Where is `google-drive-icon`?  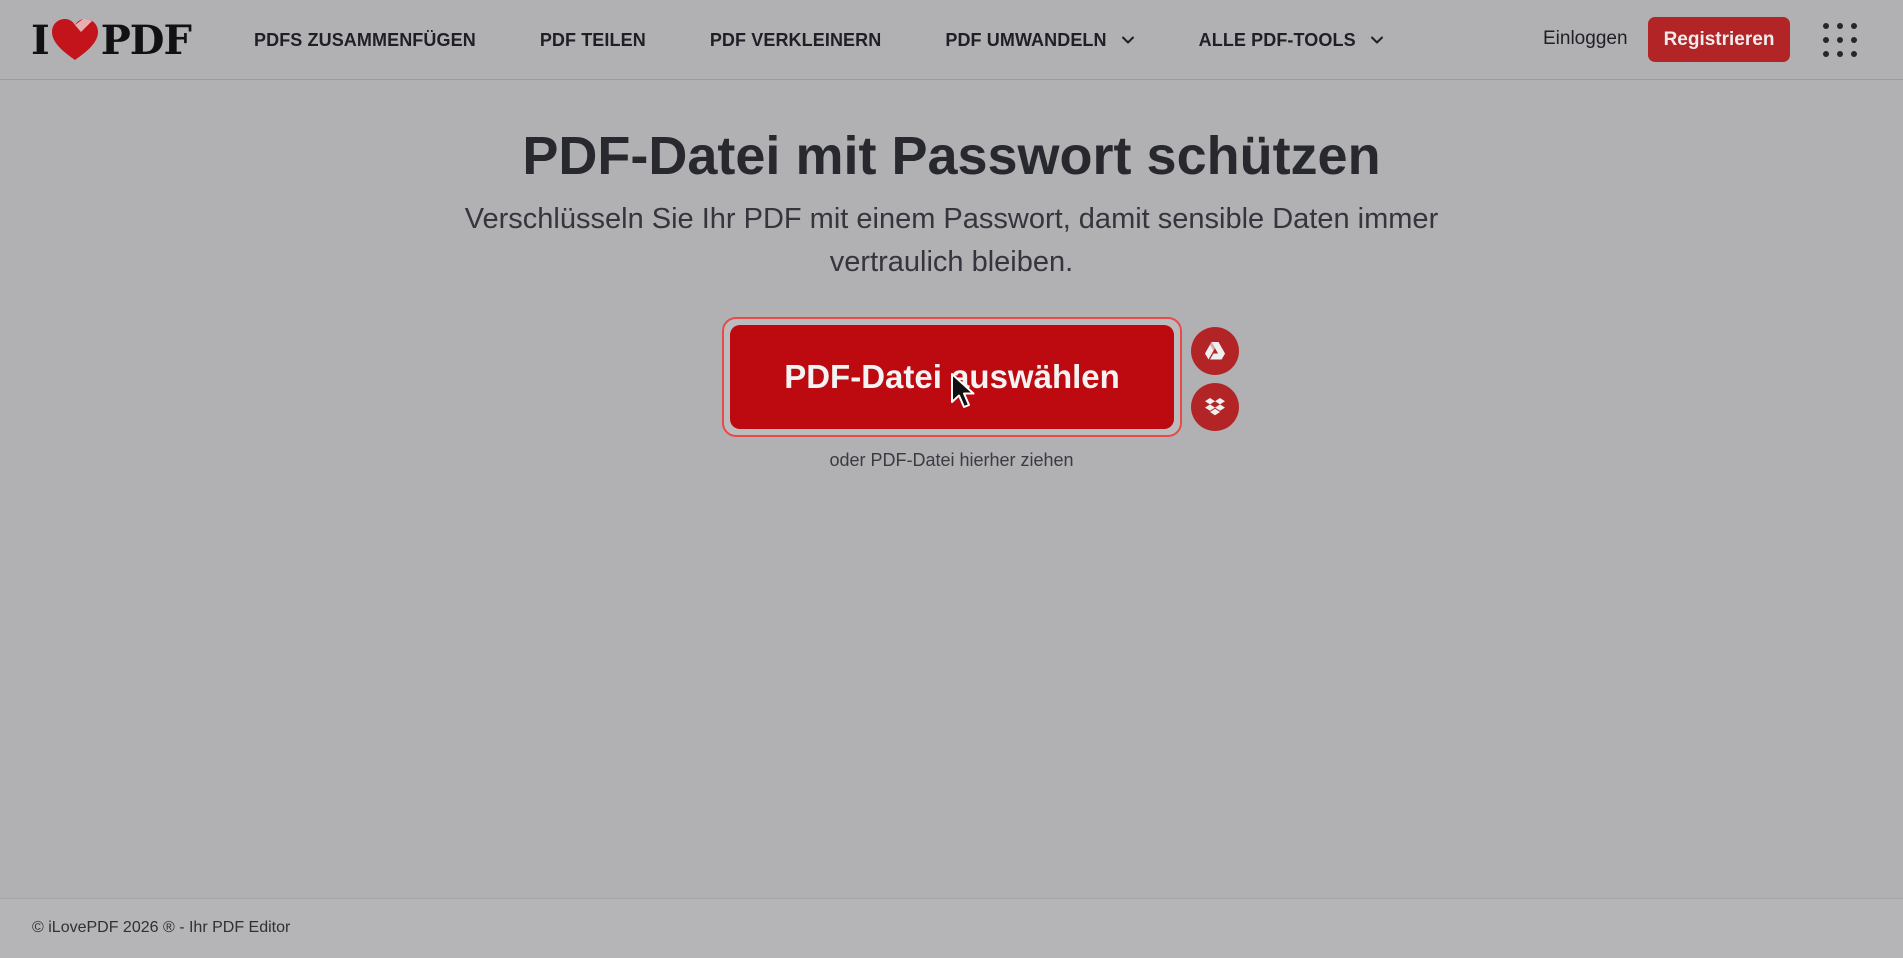 google-drive-icon is located at coordinates (1215, 351).